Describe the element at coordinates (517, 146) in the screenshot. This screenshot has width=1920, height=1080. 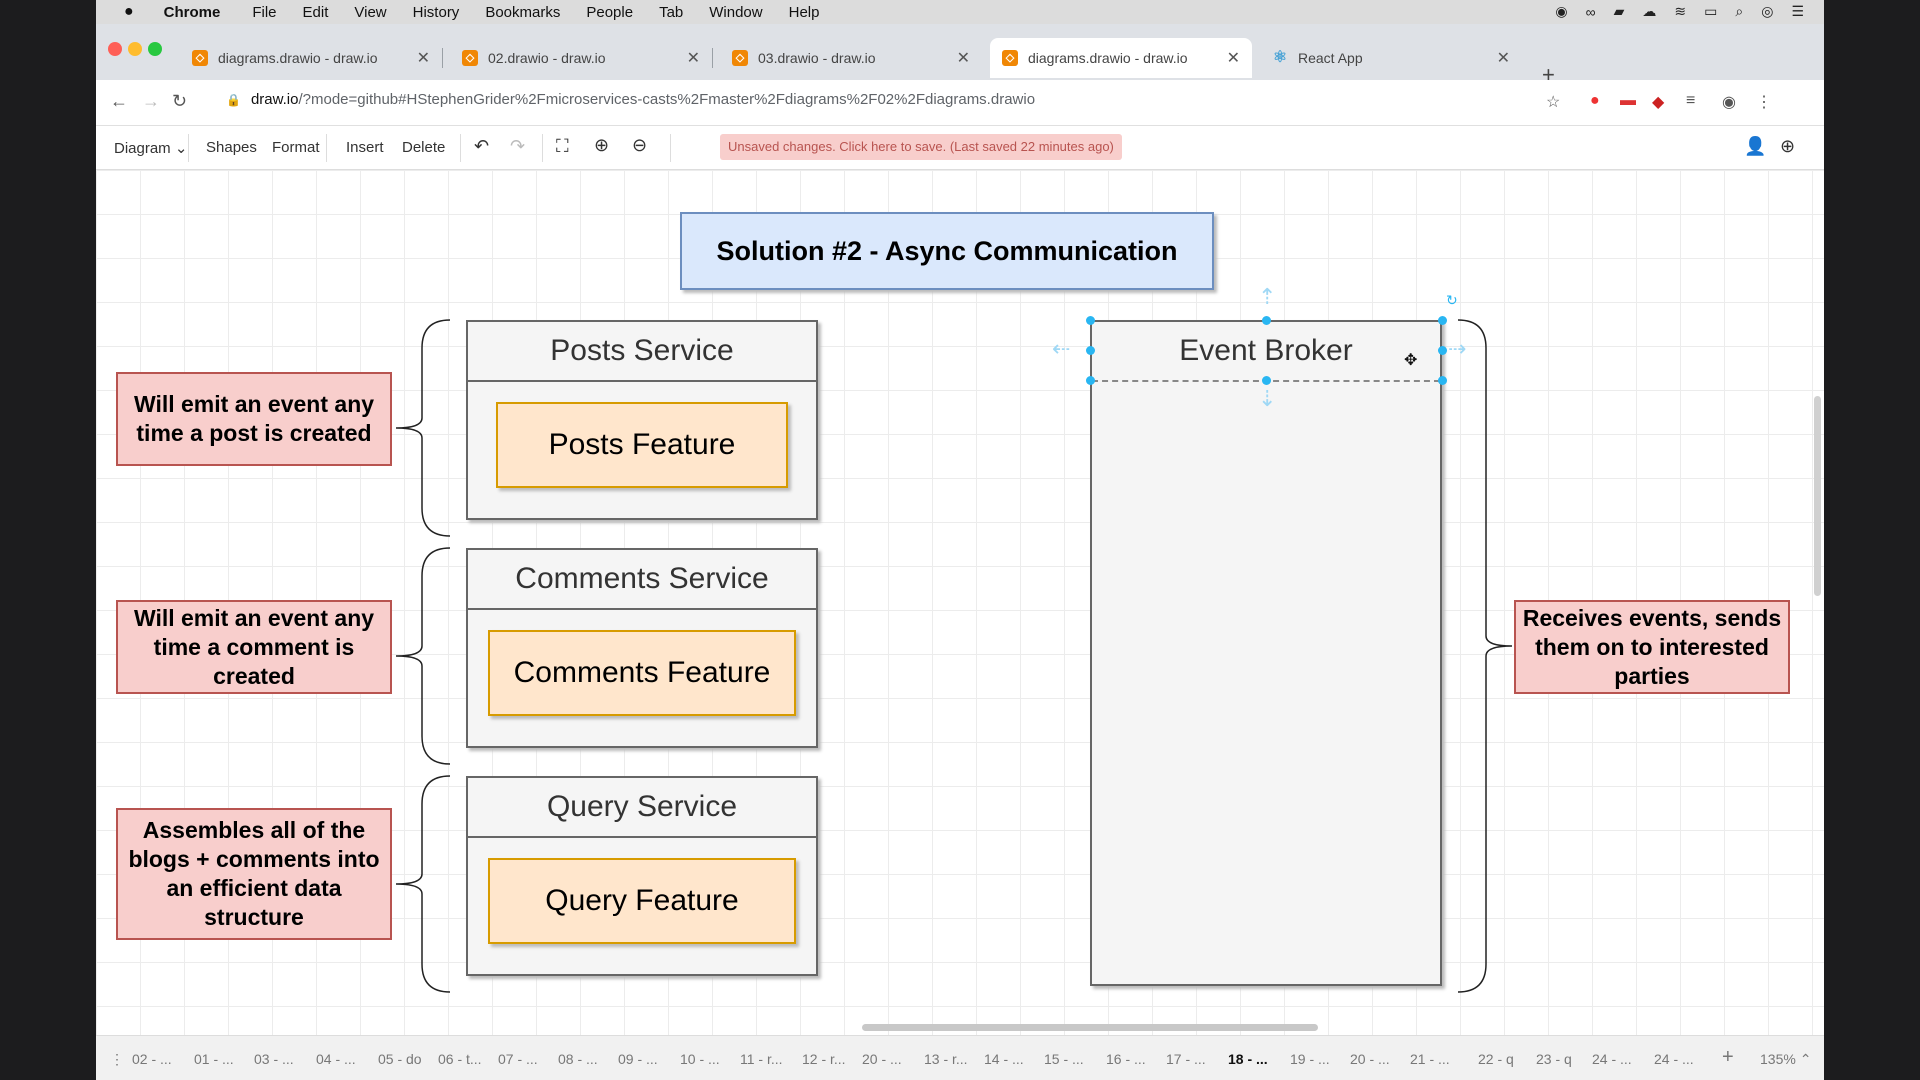
I see `redo-icon: ↷` at that location.